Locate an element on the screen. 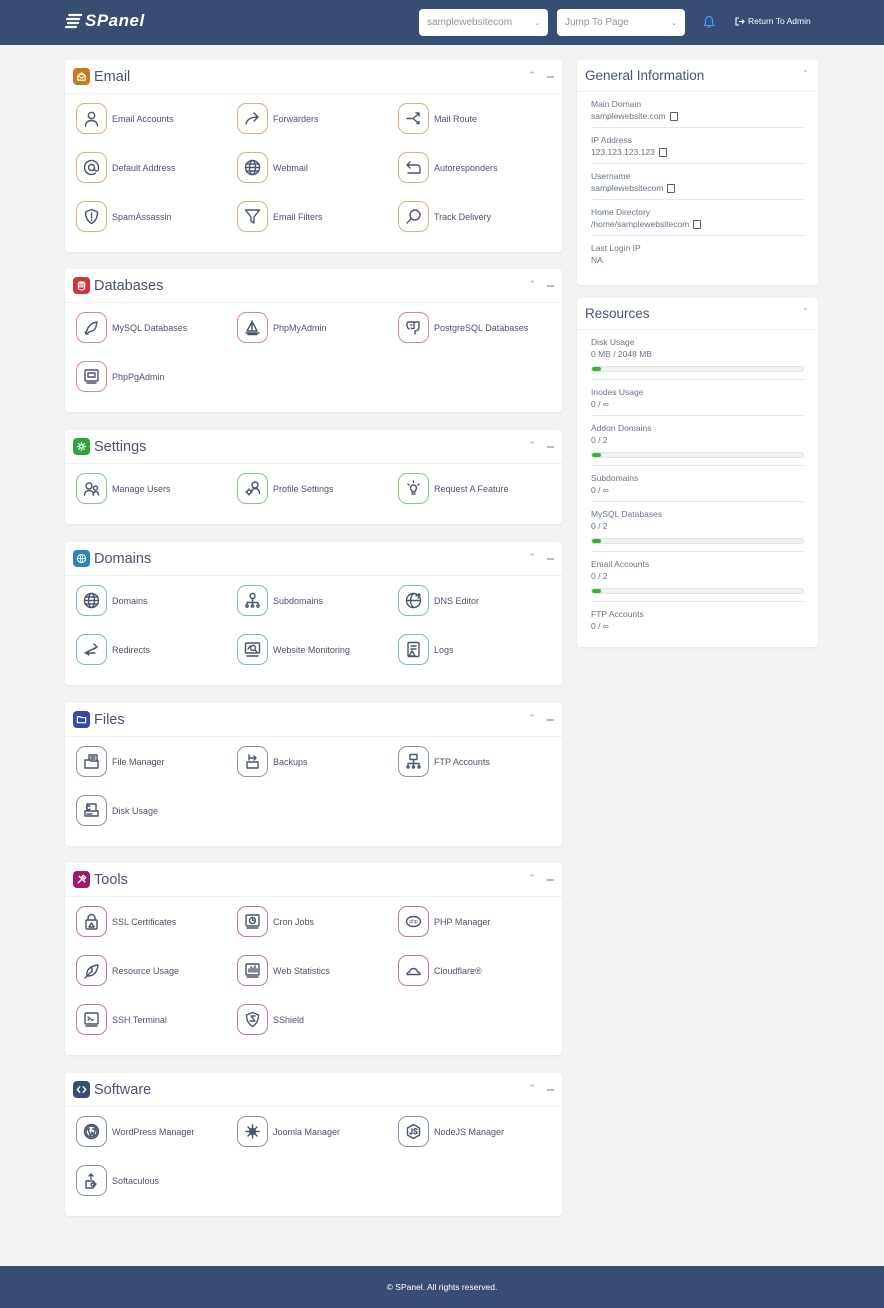 The height and width of the screenshot is (1308, 884). item-label: Track Delivery is located at coordinates (463, 216).